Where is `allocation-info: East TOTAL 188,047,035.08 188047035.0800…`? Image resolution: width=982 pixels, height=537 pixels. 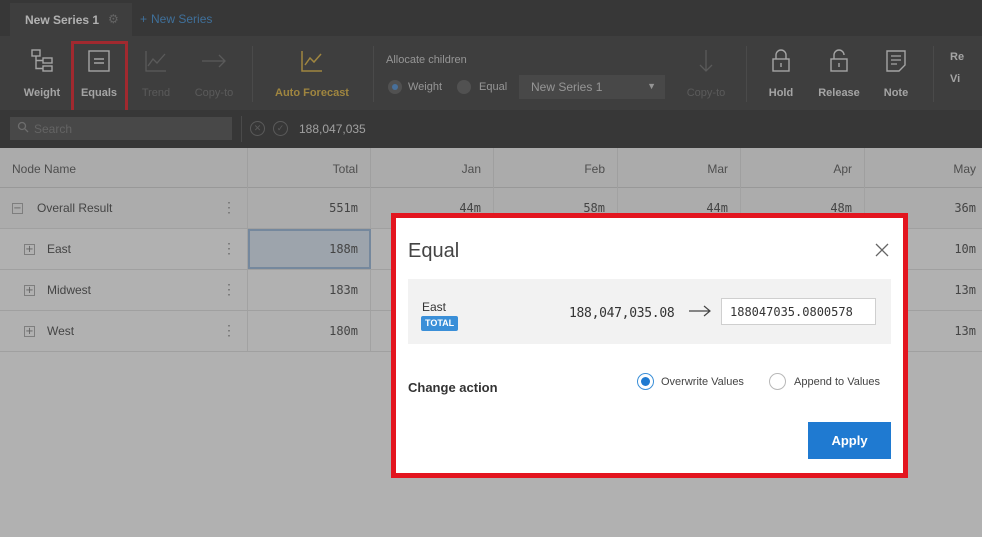 allocation-info: East TOTAL 188,047,035.08 188047035.0800… is located at coordinates (649, 311).